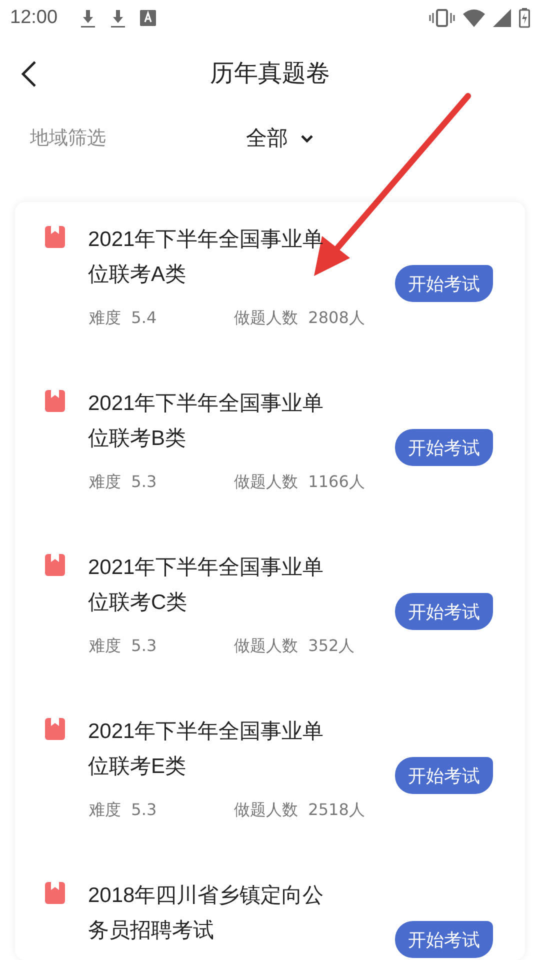 This screenshot has width=540, height=960. What do you see at coordinates (148, 18) in the screenshot?
I see `font-icon` at bounding box center [148, 18].